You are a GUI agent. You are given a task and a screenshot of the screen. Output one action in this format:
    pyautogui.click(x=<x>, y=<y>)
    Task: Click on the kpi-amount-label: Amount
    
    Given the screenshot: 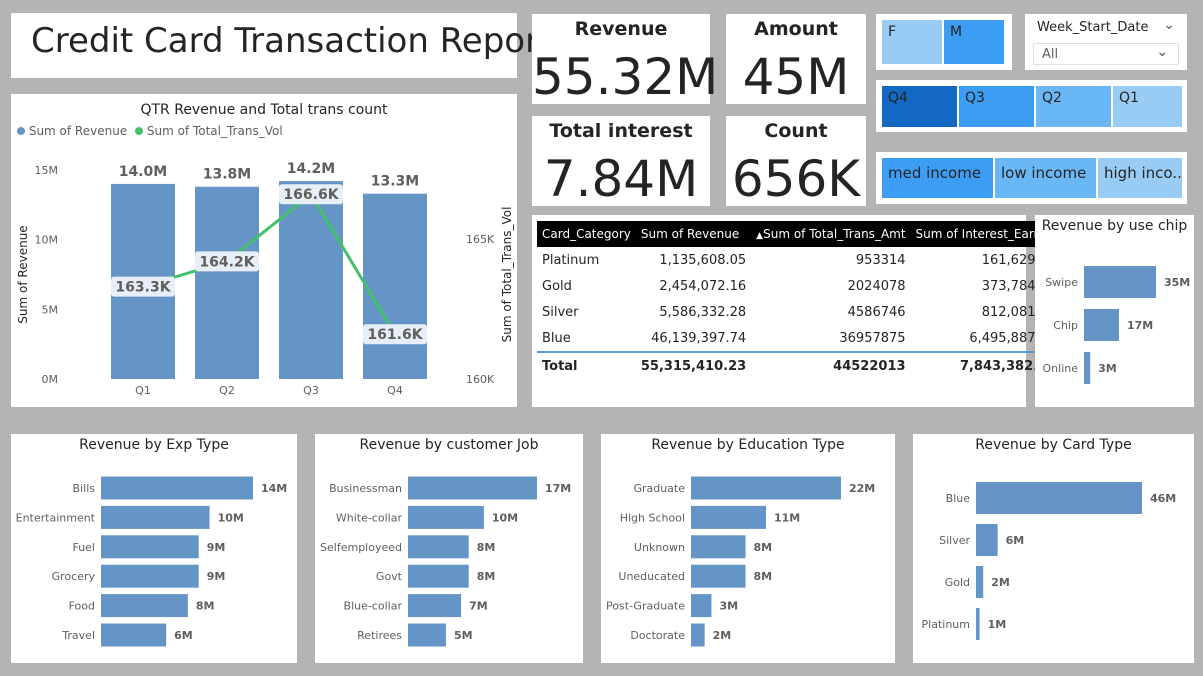 What is the action you would take?
    pyautogui.click(x=796, y=29)
    